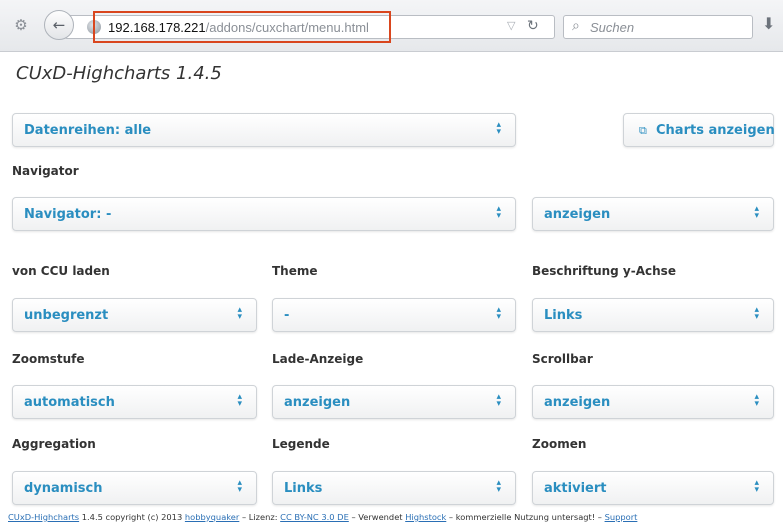 The image size is (783, 529). I want to click on navigator-label: Navigator, so click(45, 171).